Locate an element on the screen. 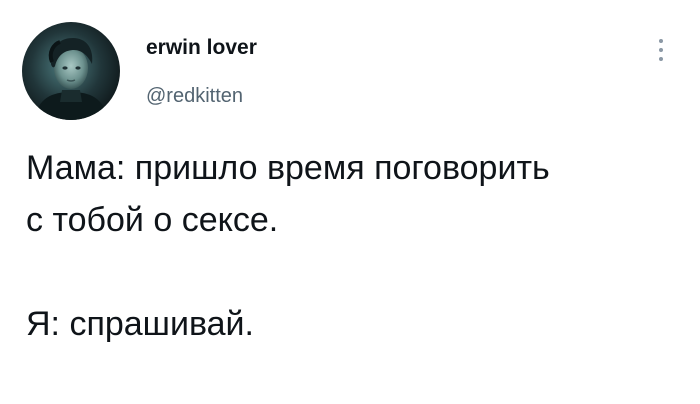 Image resolution: width=700 pixels, height=404 pixels. tweet-text-line: Я: спрашивай. is located at coordinates (140, 324).